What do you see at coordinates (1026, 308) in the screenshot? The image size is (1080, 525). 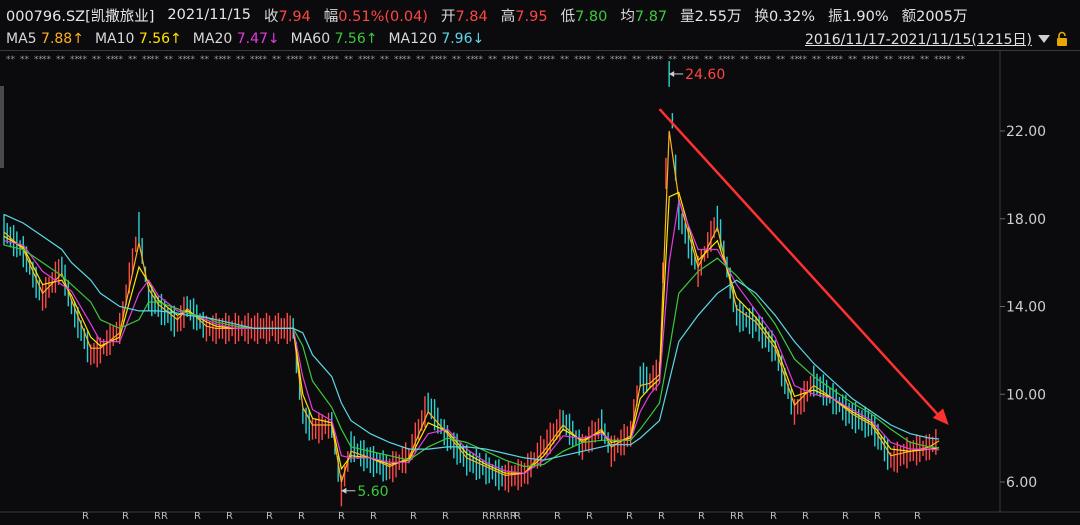 I see `y-tick-label: 14.00` at bounding box center [1026, 308].